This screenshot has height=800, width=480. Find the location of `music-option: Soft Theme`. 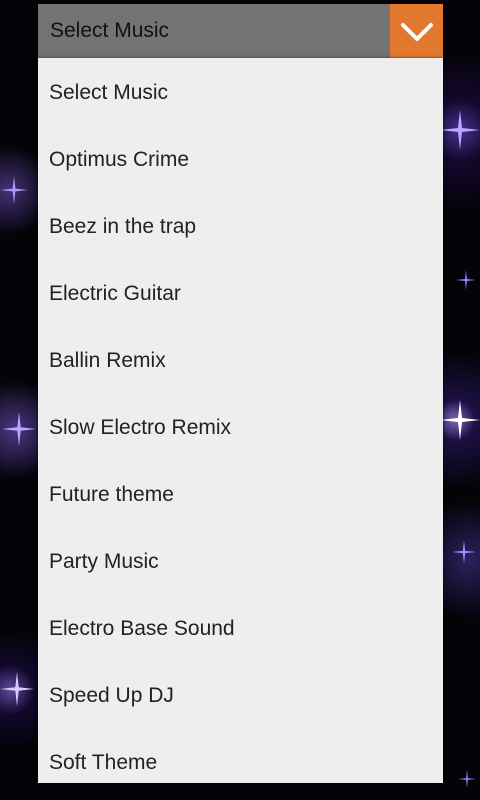

music-option: Soft Theme is located at coordinates (240, 762).